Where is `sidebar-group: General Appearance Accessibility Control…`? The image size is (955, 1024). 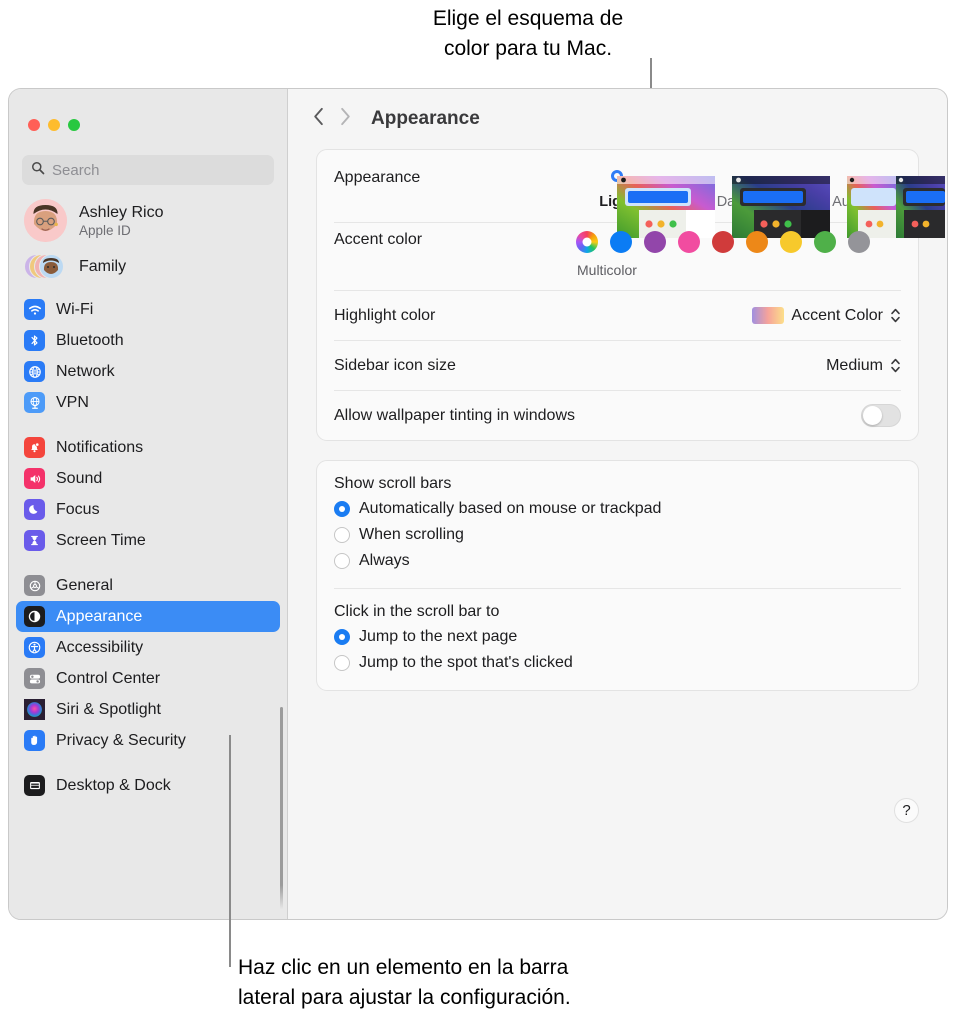
sidebar-group: General Appearance Accessibility Control… is located at coordinates (148, 663).